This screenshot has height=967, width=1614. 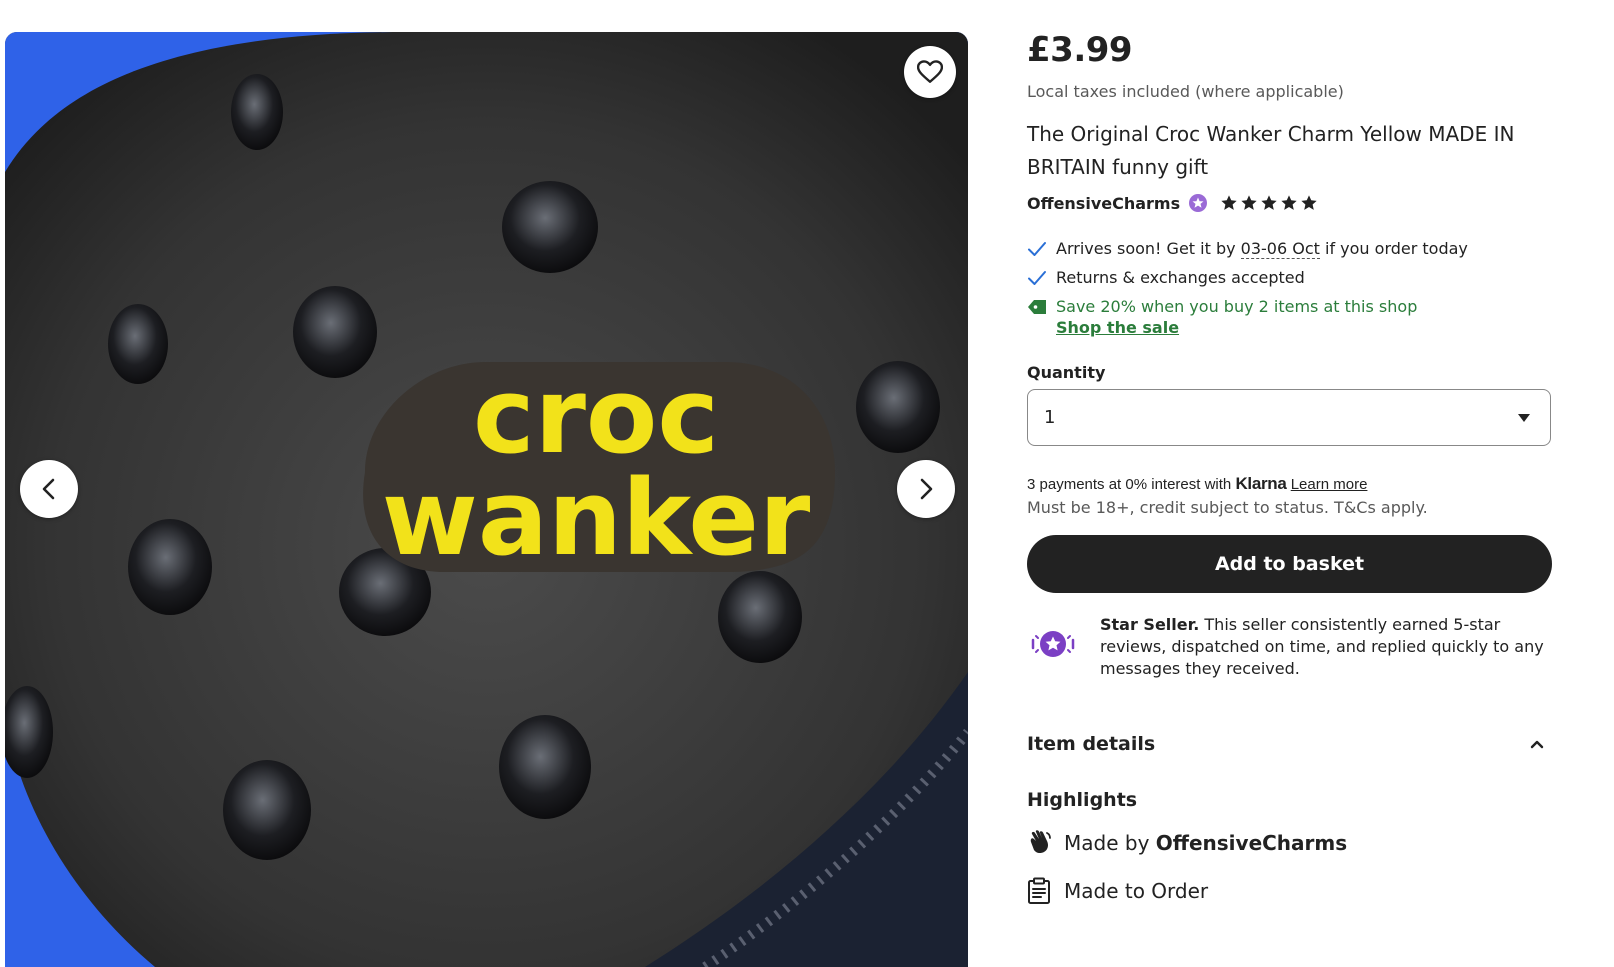 I want to click on highlight-made-by: Made by OffensiveCharms, so click(x=1187, y=843).